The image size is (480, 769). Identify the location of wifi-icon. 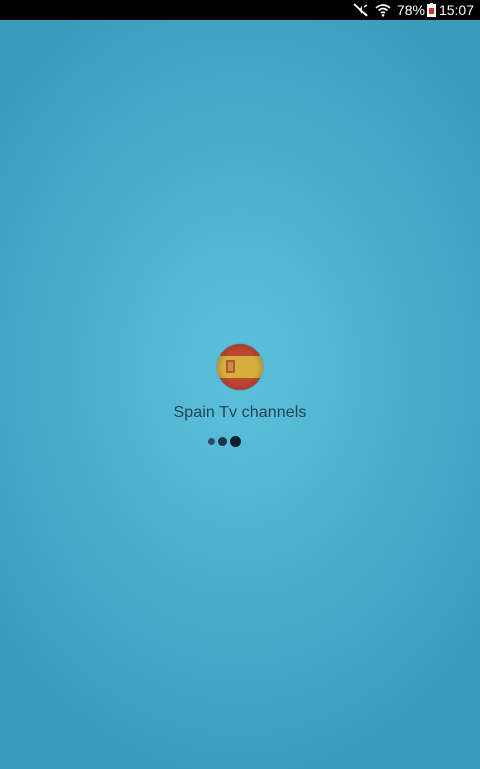
(383, 10).